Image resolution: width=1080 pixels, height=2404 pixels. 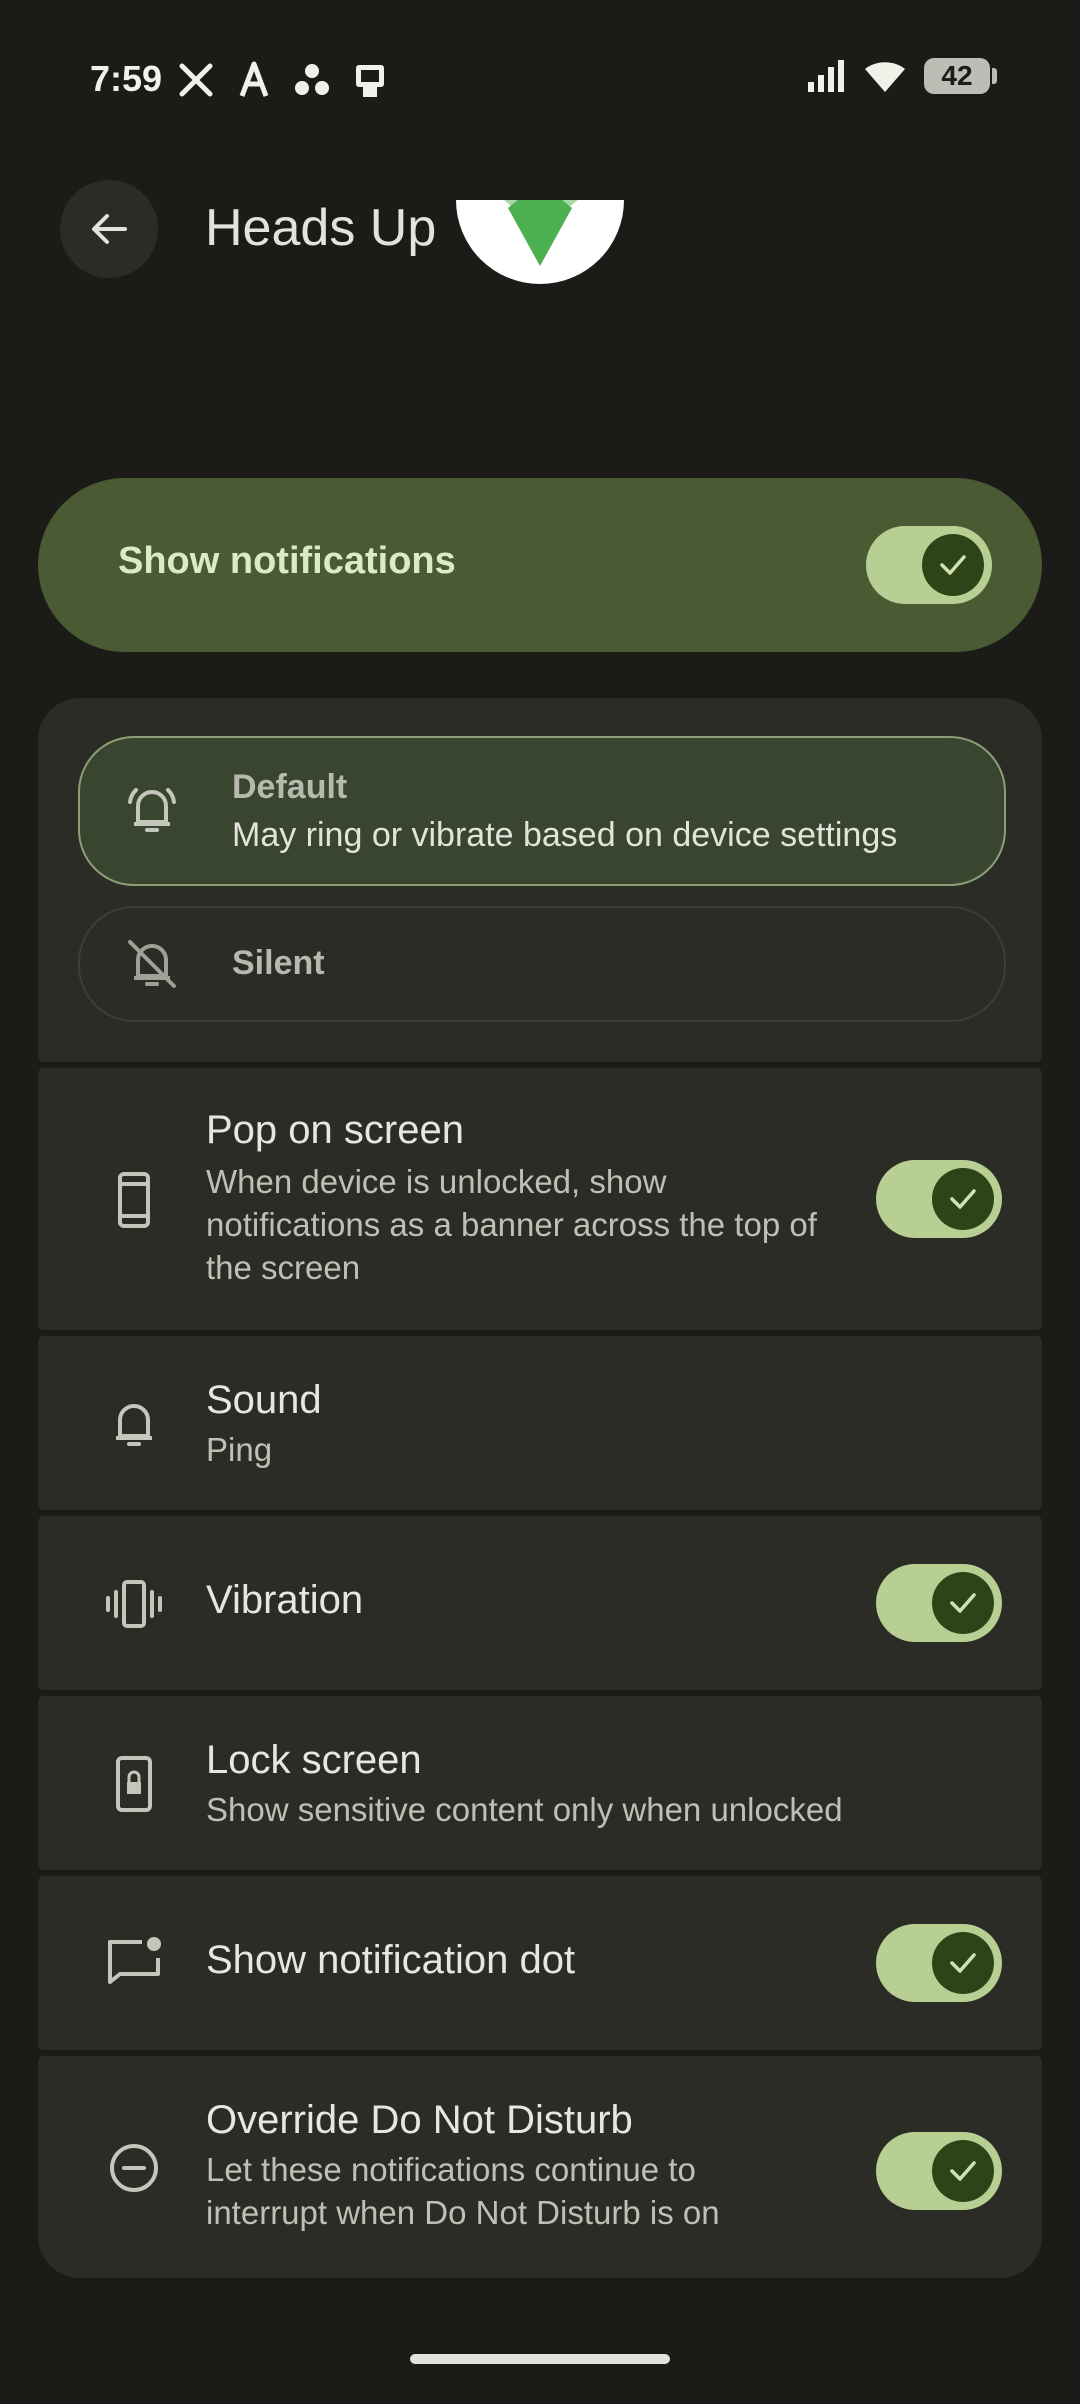 I want to click on signal-icon, so click(x=826, y=76).